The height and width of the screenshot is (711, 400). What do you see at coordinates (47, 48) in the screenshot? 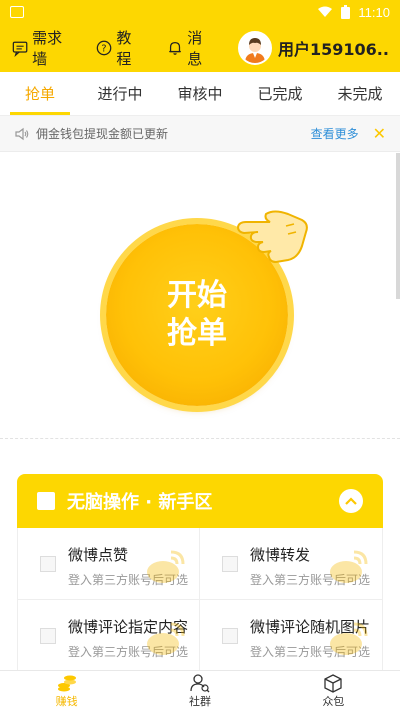
I see `demand-wall-label: 需求墙` at bounding box center [47, 48].